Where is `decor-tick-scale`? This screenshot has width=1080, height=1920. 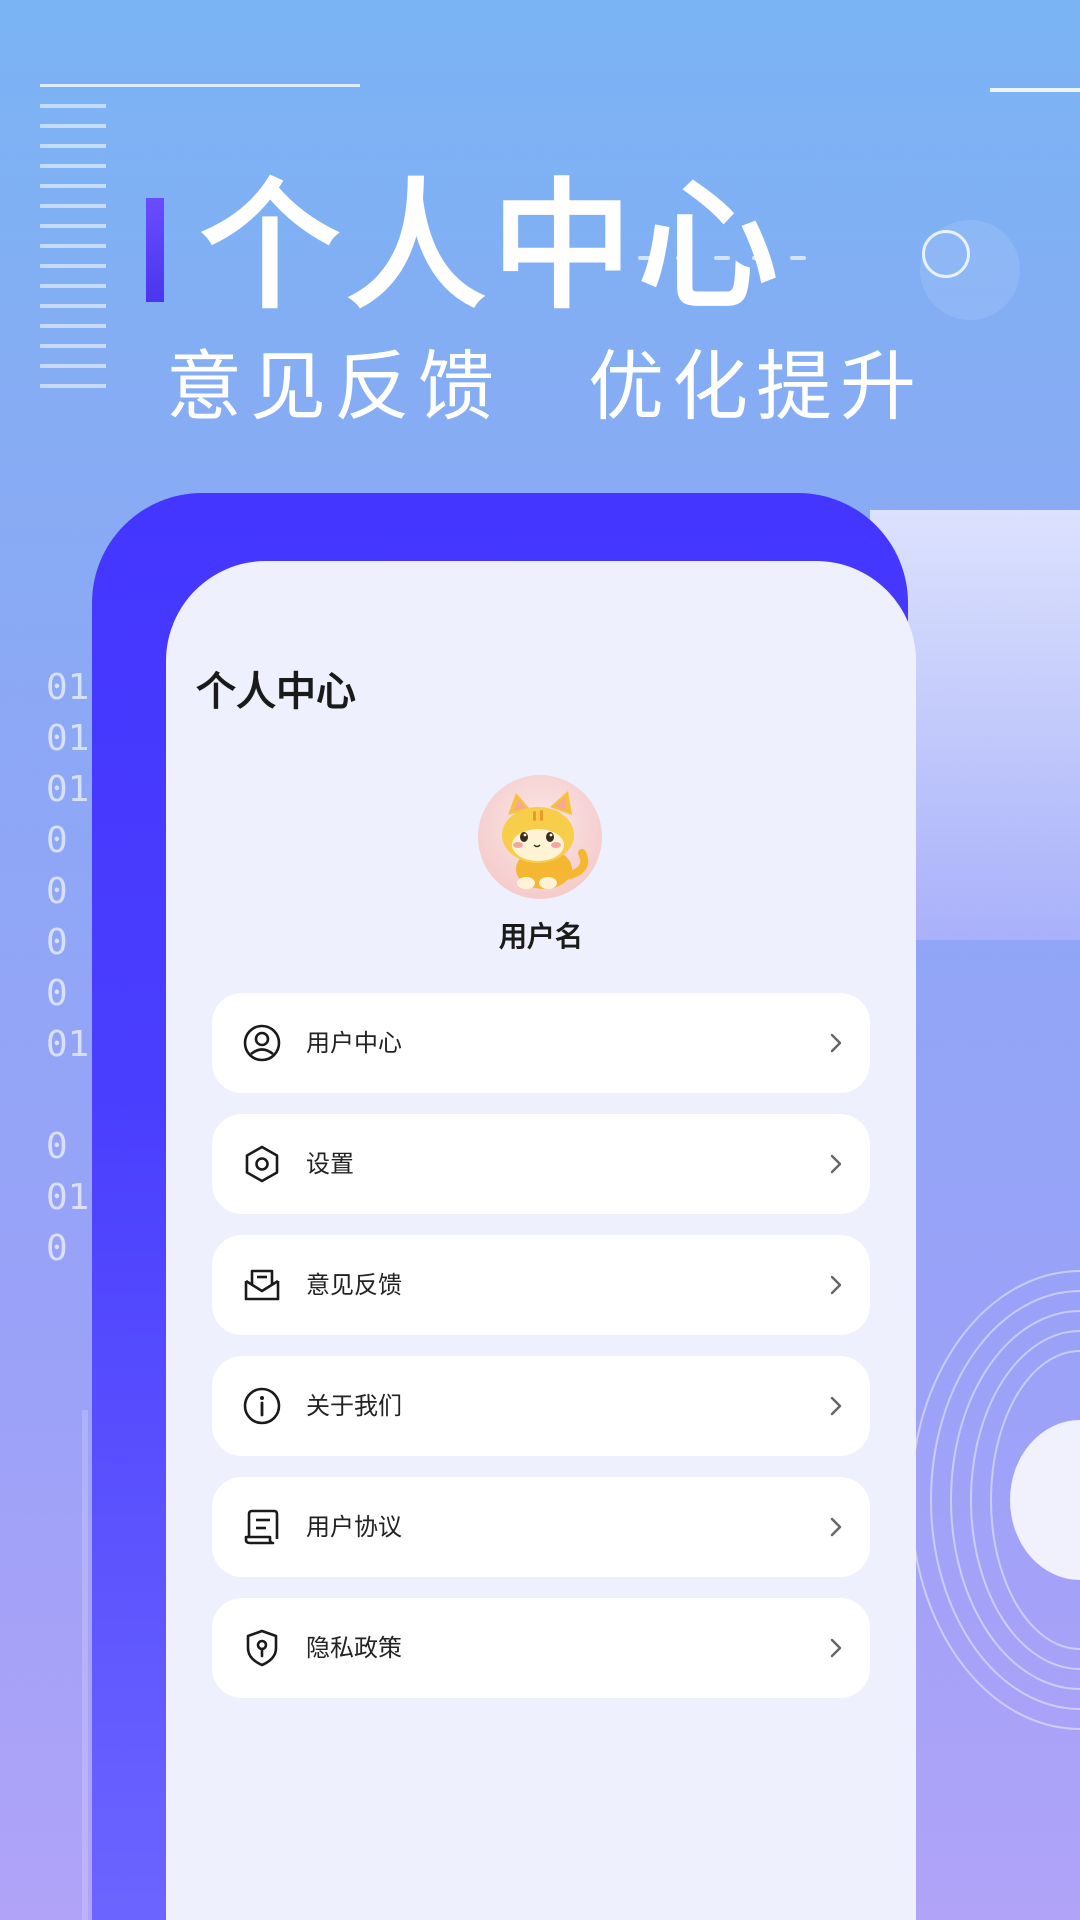
decor-tick-scale is located at coordinates (73, 254).